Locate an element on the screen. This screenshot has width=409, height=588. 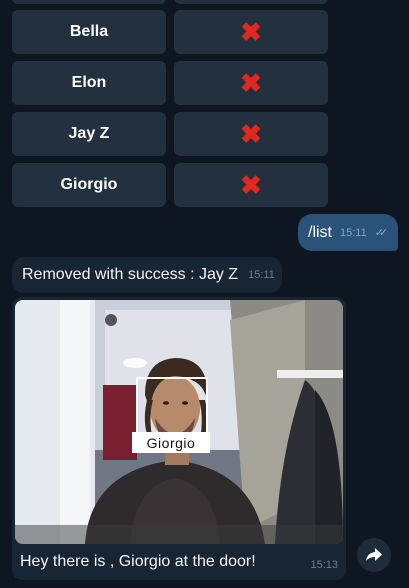
name-button-giorgio: Giorgio is located at coordinates (89, 185).